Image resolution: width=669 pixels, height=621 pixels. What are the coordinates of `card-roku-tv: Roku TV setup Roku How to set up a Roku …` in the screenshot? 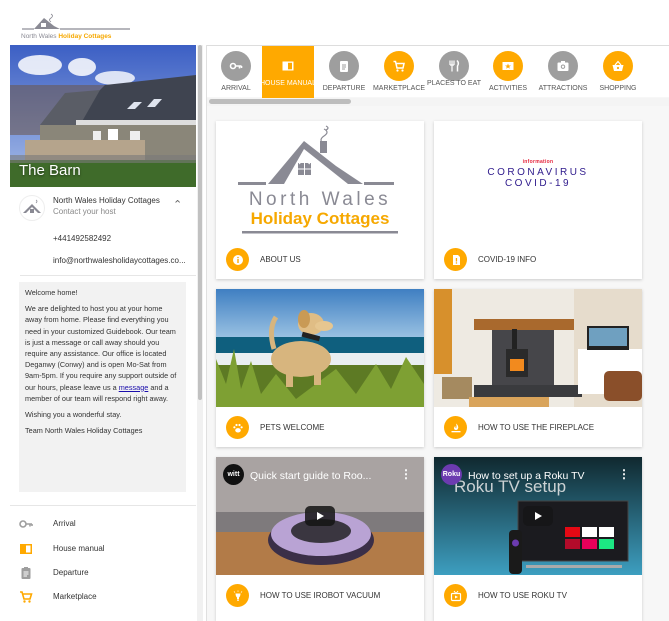 It's located at (538, 539).